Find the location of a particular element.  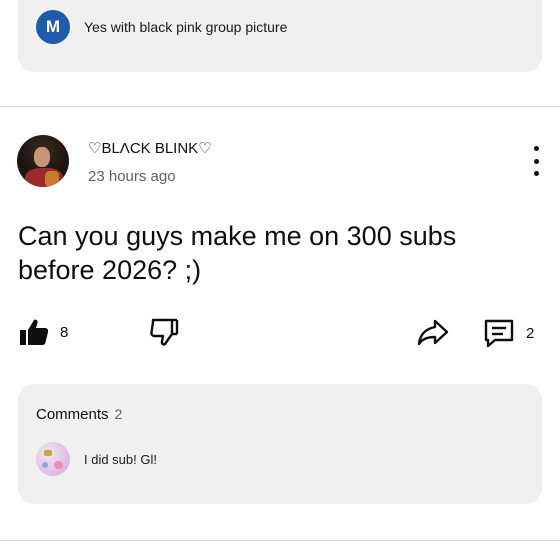

more-options-icon is located at coordinates (536, 161).